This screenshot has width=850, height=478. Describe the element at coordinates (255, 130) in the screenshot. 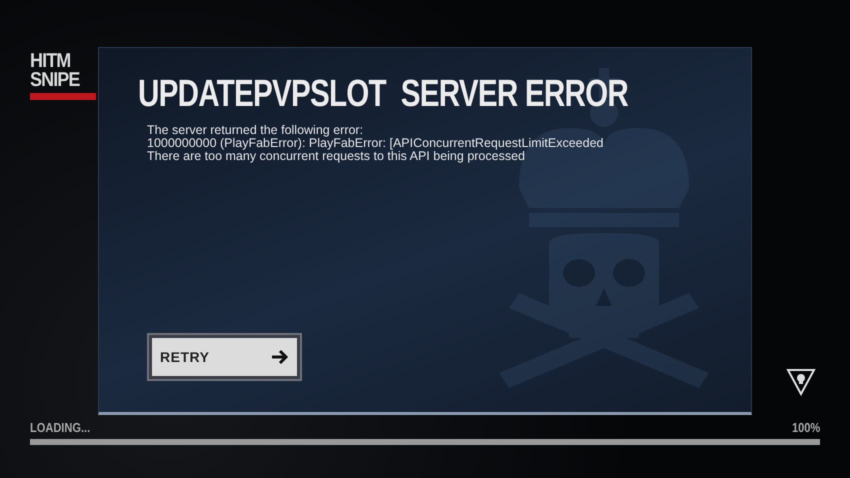

I see `error-message: The server returned the following error:` at that location.